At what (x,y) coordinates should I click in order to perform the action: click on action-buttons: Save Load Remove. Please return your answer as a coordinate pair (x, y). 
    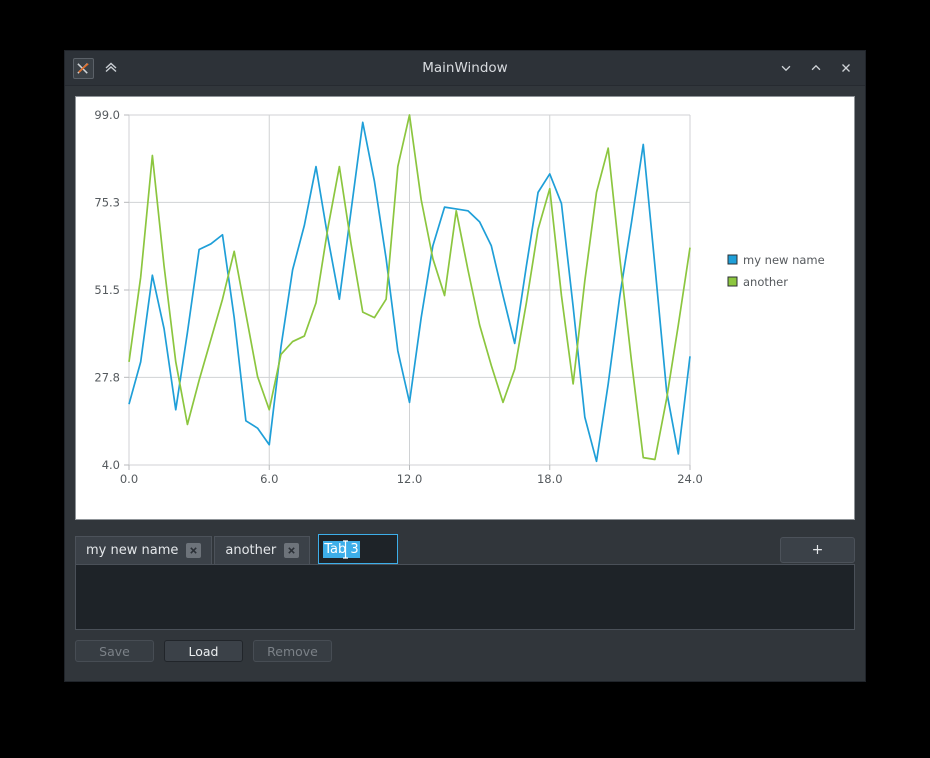
    Looking at the image, I should click on (465, 651).